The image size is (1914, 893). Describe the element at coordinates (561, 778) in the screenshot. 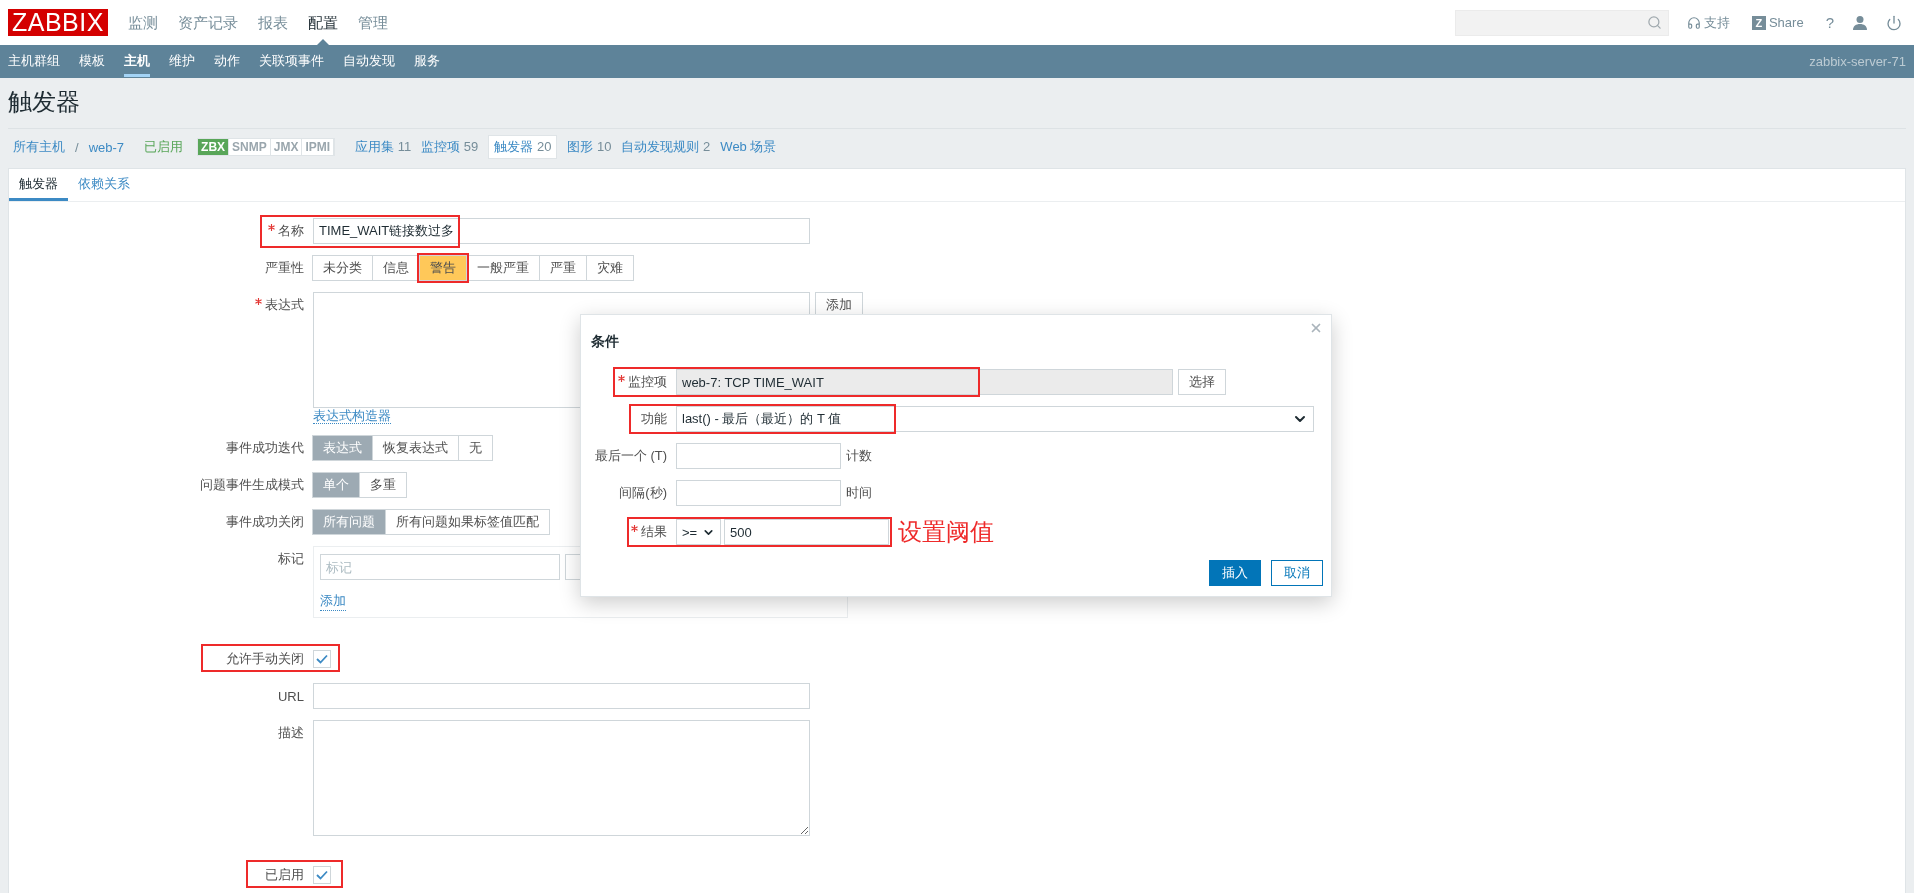

I see `description-field` at that location.